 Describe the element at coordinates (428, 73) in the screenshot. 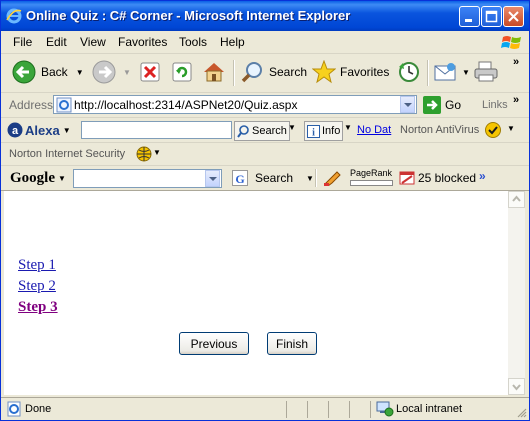

I see `toolbar-separator` at that location.